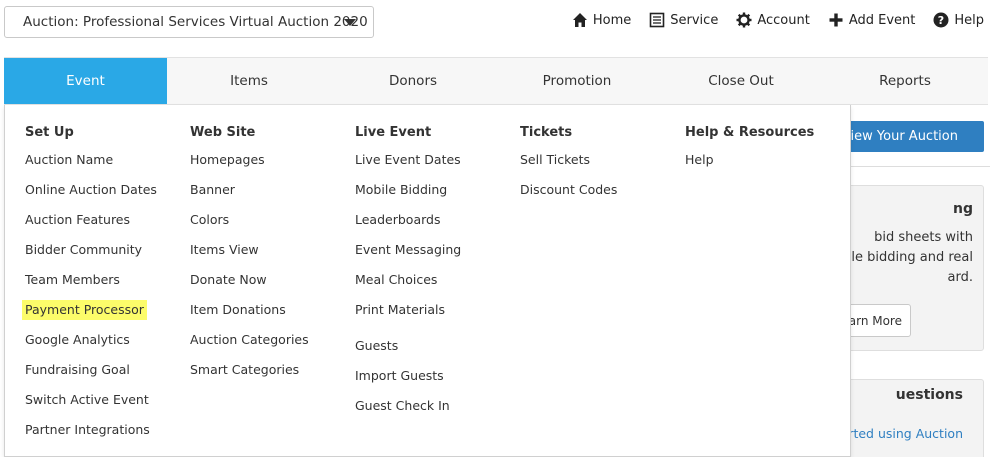 The width and height of the screenshot is (992, 457). I want to click on menu-item-team-members: Team Members, so click(72, 280).